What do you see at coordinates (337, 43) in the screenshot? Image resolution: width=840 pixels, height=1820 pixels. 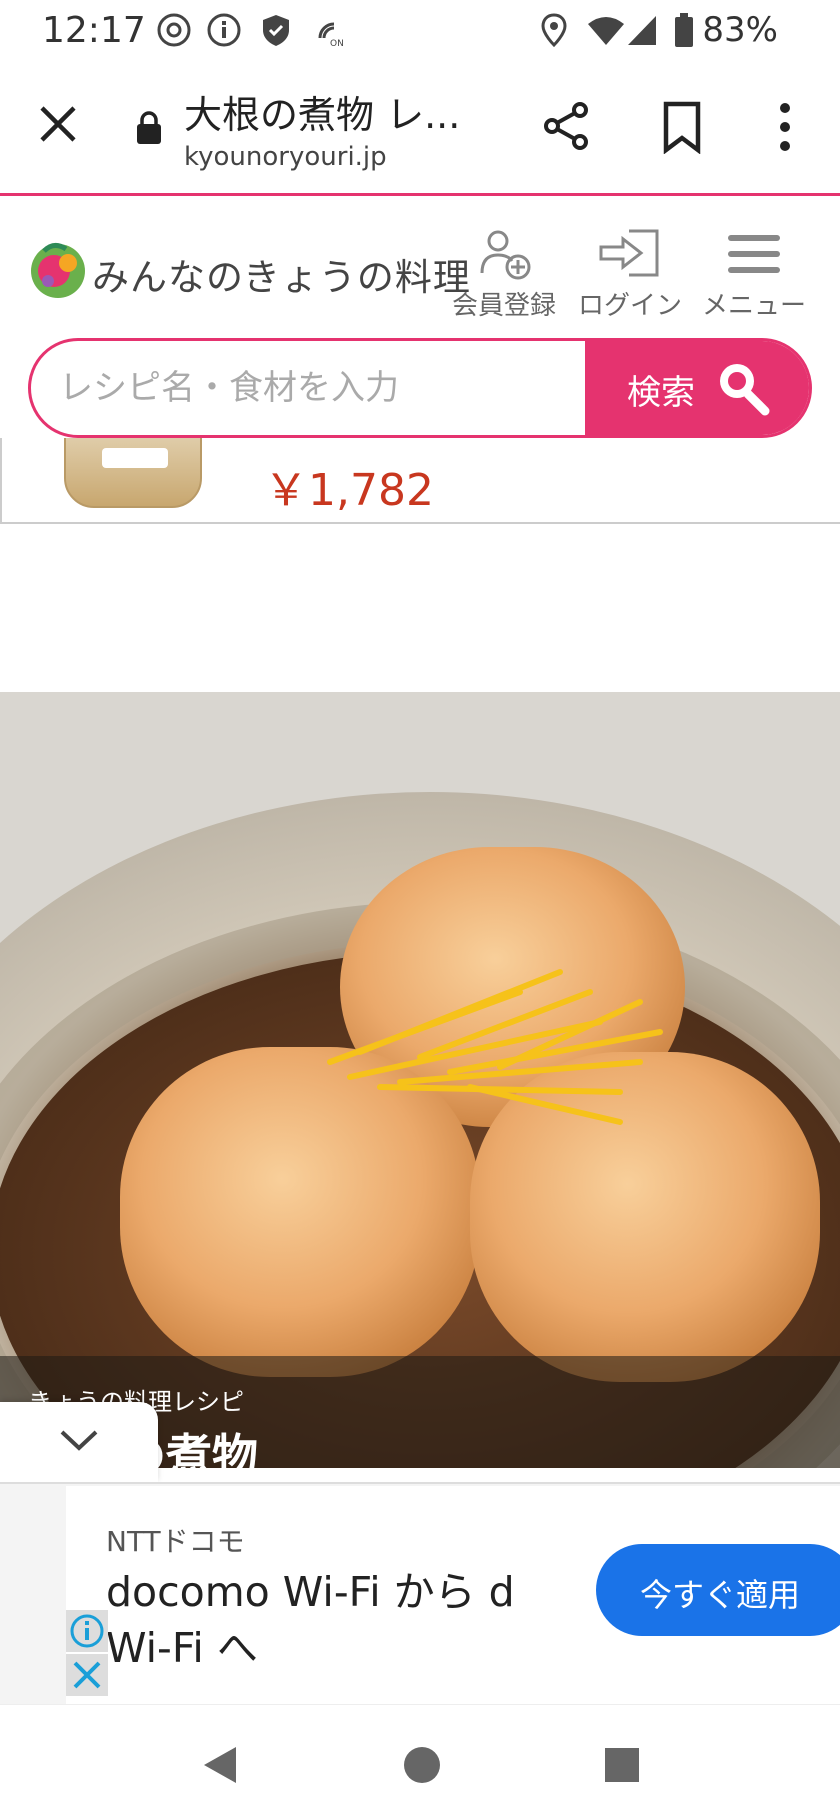 I see `svg-text: ON` at bounding box center [337, 43].